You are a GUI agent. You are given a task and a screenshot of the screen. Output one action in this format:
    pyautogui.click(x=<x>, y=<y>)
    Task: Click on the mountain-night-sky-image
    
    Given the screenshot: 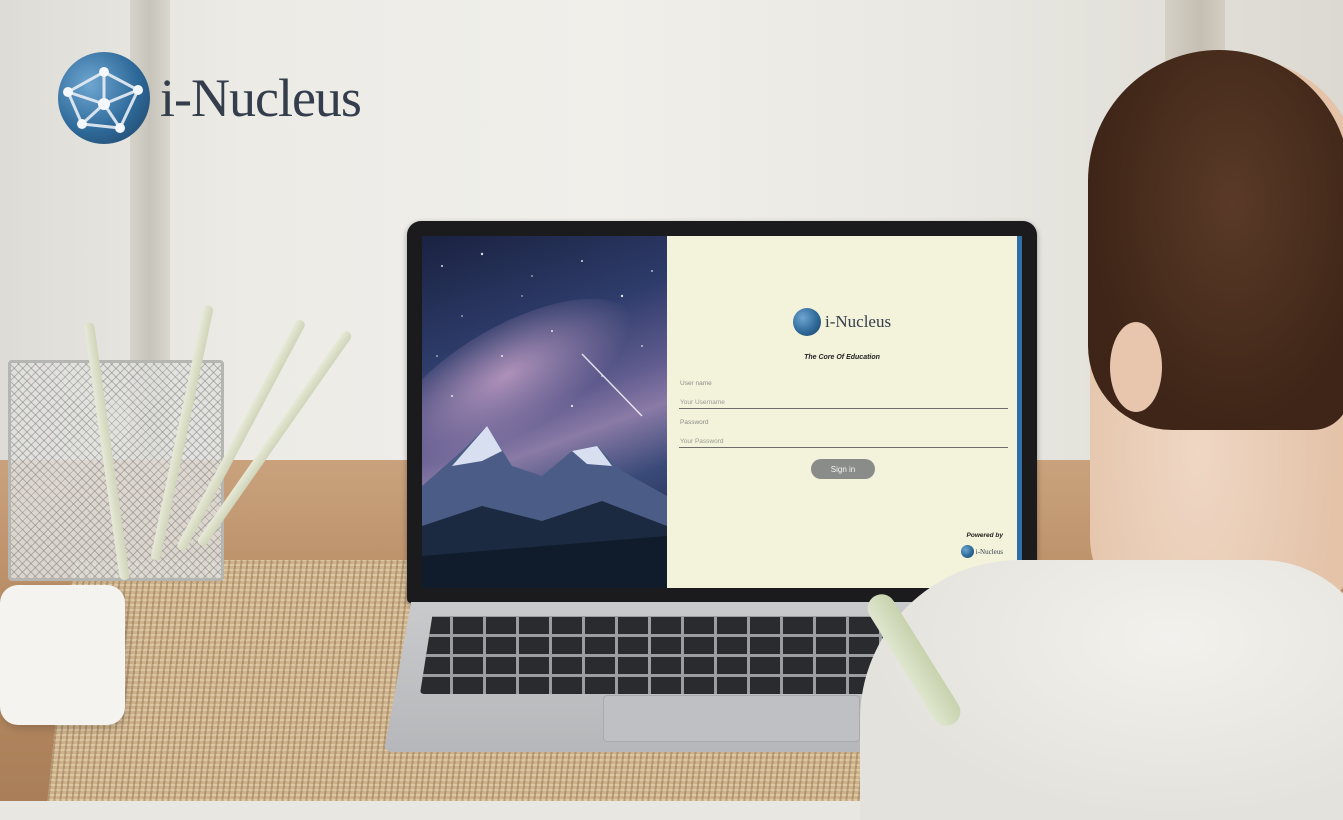 What is the action you would take?
    pyautogui.click(x=544, y=412)
    